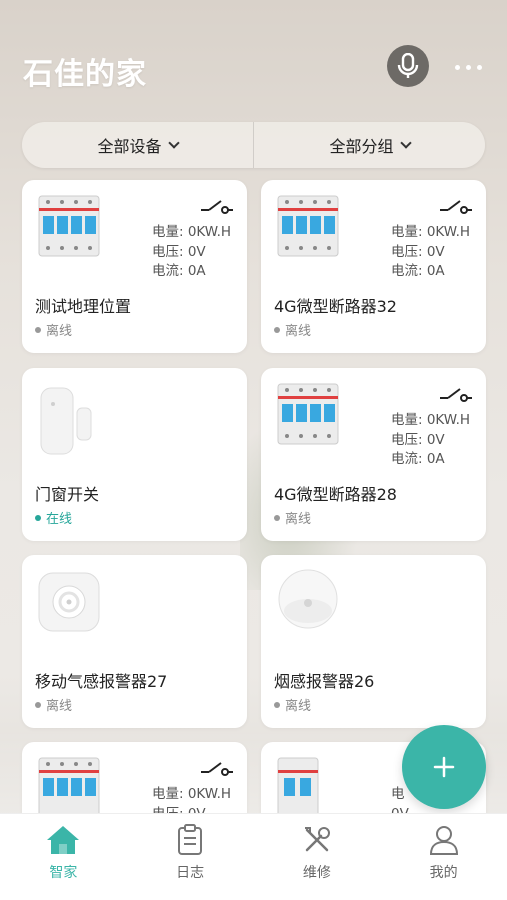  What do you see at coordinates (190, 839) in the screenshot?
I see `clipboard-icon` at bounding box center [190, 839].